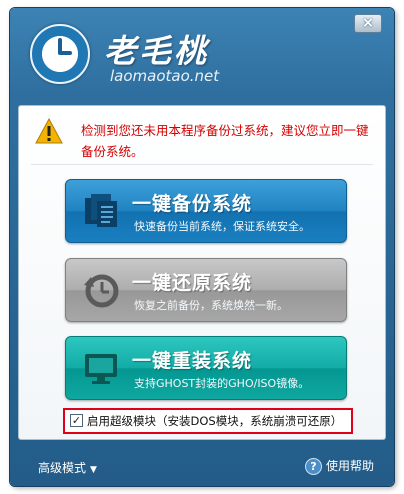  I want to click on help-label: 使用帮助, so click(349, 466).